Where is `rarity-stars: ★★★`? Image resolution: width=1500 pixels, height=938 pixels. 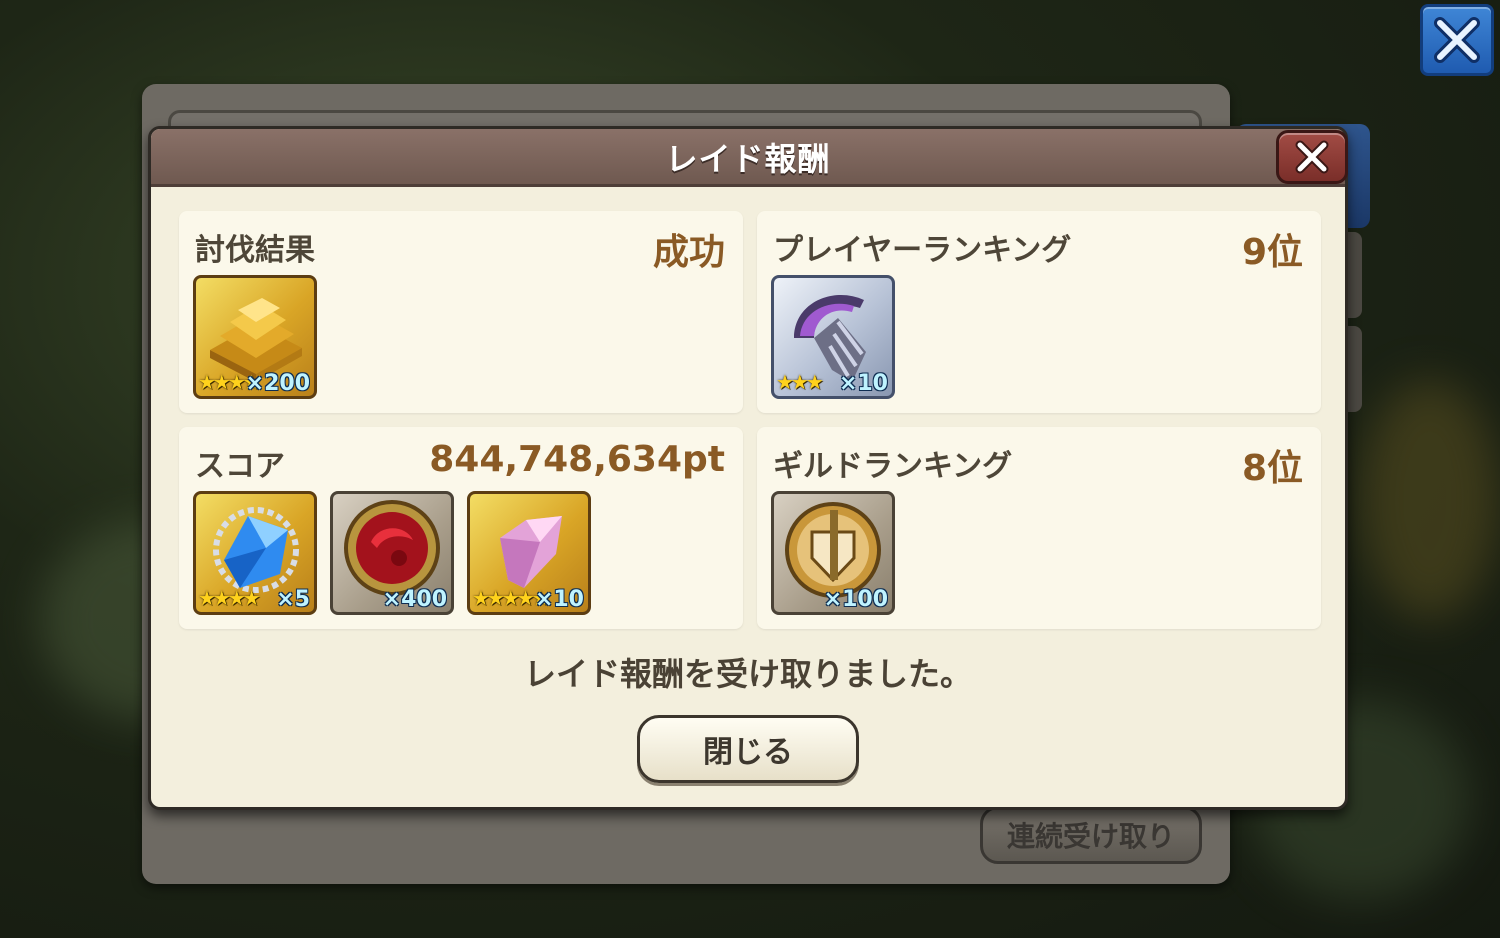 rarity-stars: ★★★ is located at coordinates (800, 382).